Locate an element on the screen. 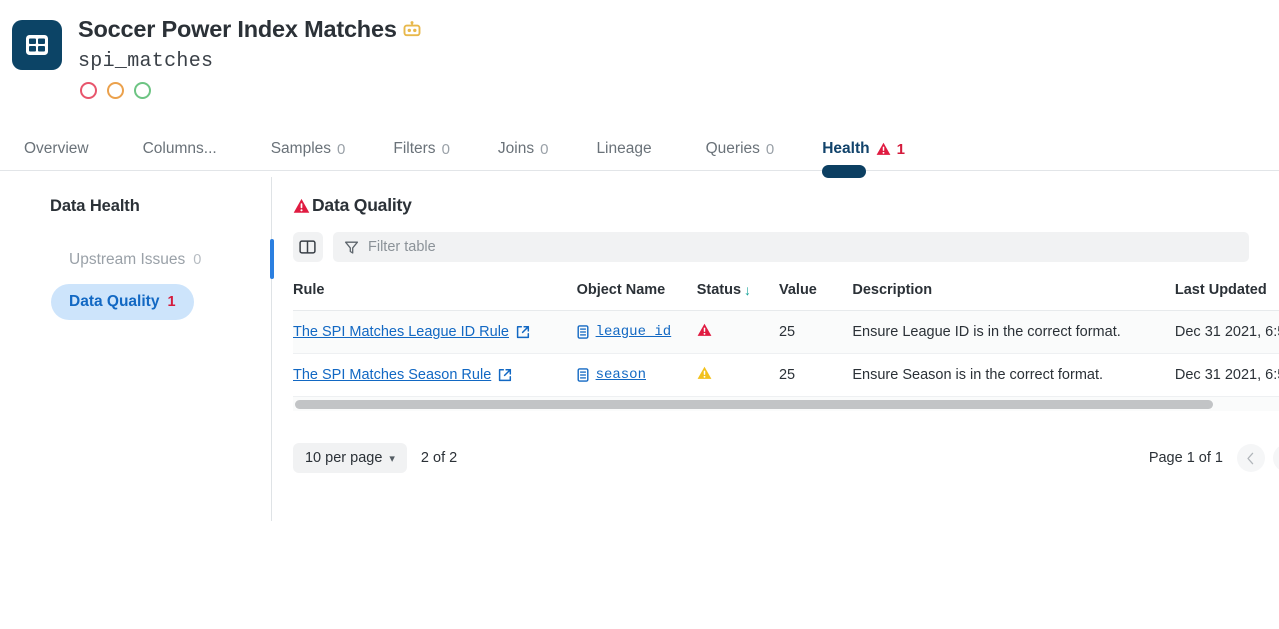 This screenshot has height=629, width=1279. dataset-name: spi_matches is located at coordinates (146, 61).